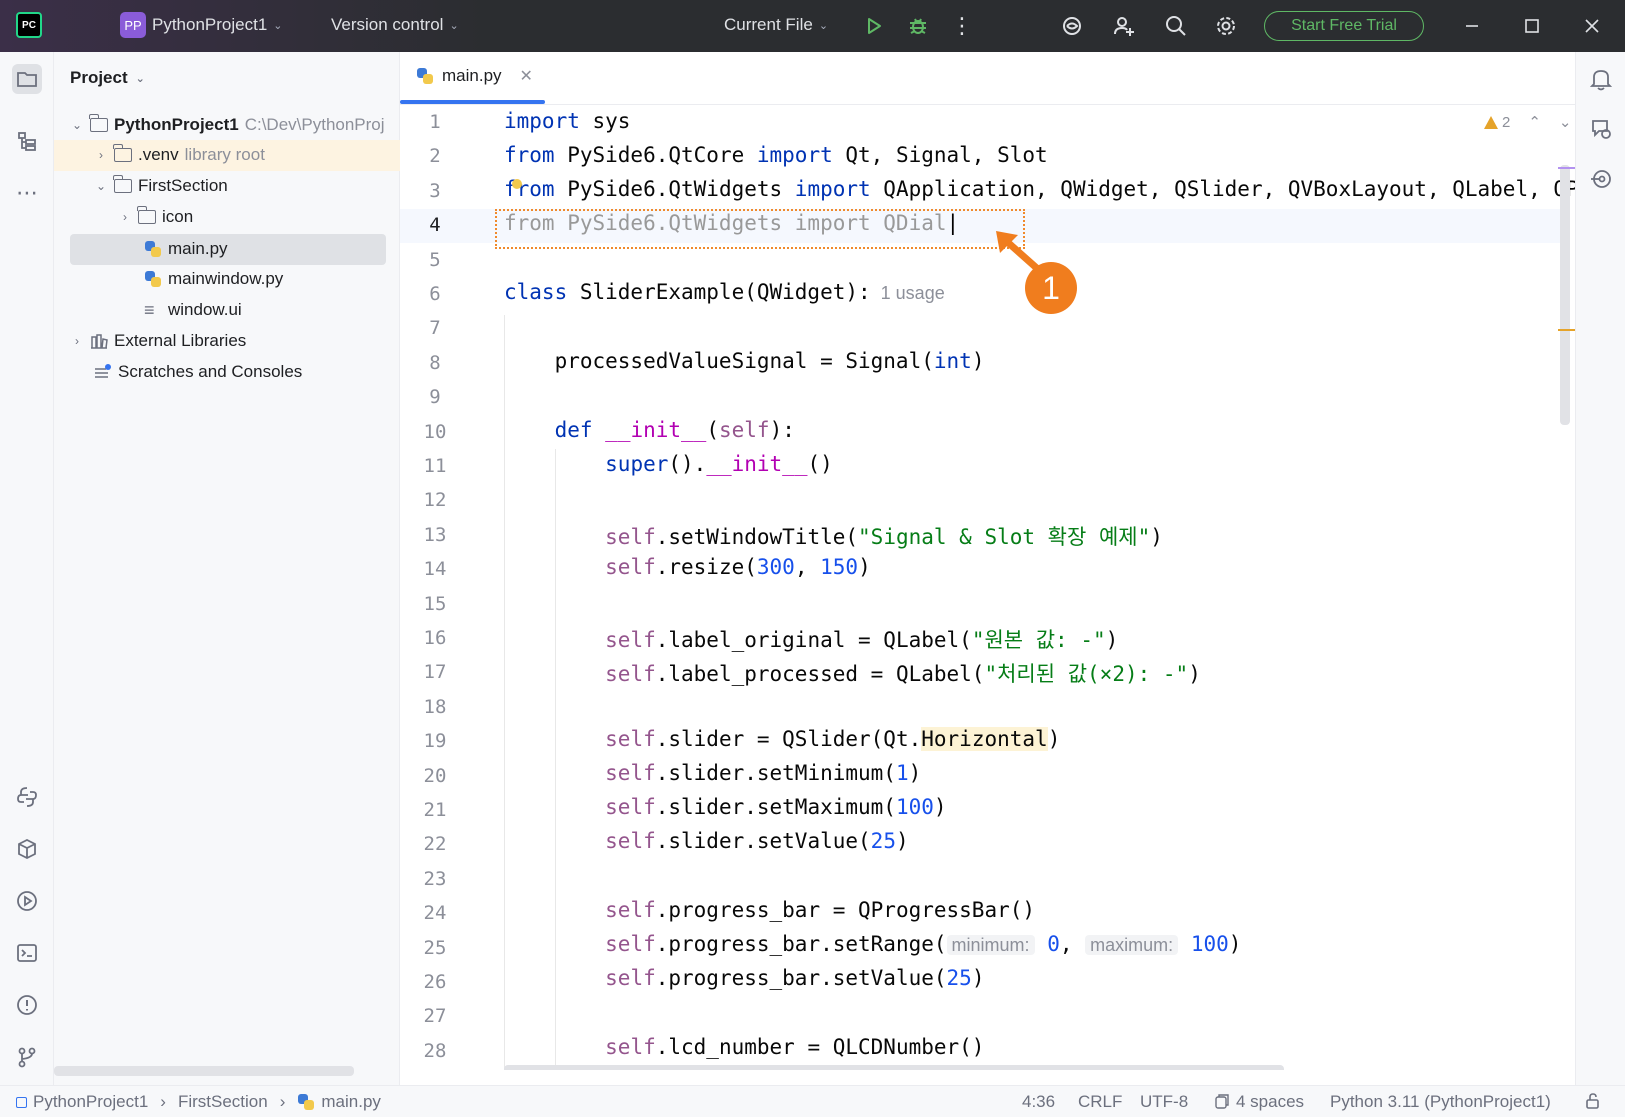 The width and height of the screenshot is (1625, 1117). Describe the element at coordinates (435, 260) in the screenshot. I see `line-number: 5` at that location.